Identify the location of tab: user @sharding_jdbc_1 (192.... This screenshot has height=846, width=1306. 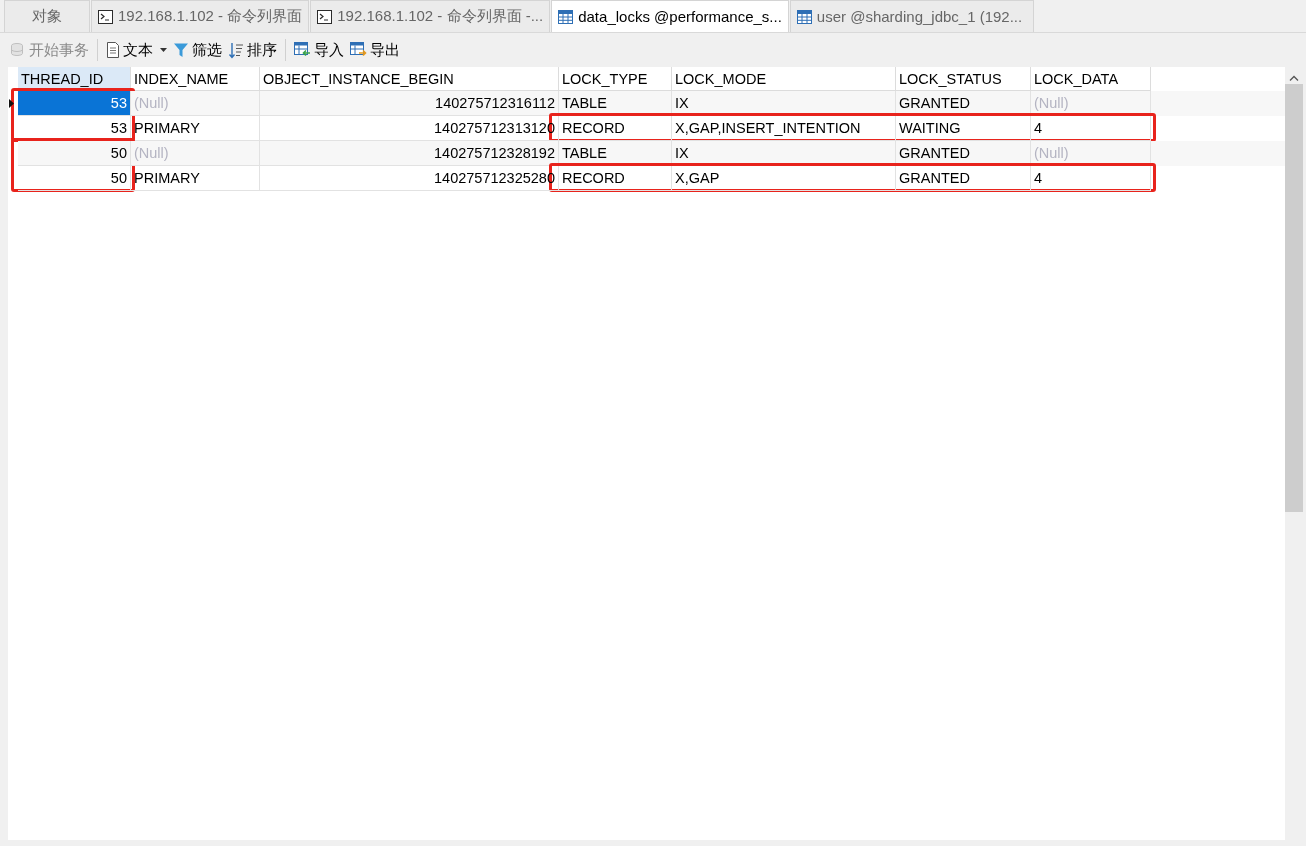
(911, 16).